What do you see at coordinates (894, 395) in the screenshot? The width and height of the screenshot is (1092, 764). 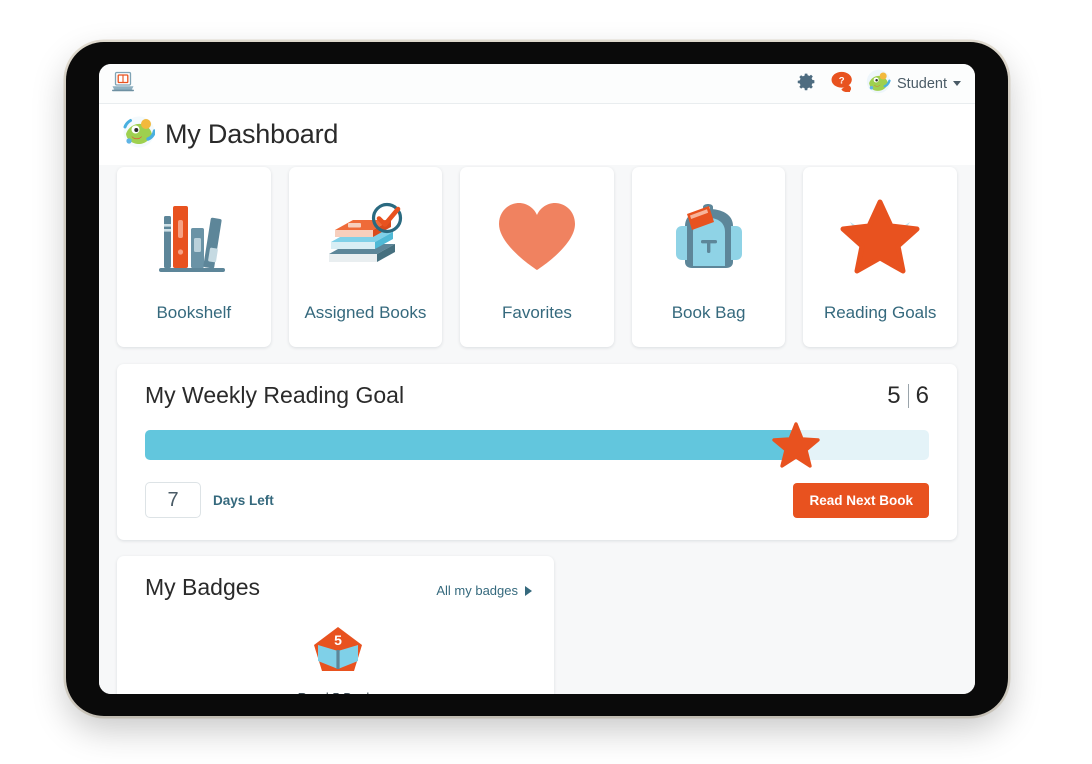 I see `goal-current-value: 5` at bounding box center [894, 395].